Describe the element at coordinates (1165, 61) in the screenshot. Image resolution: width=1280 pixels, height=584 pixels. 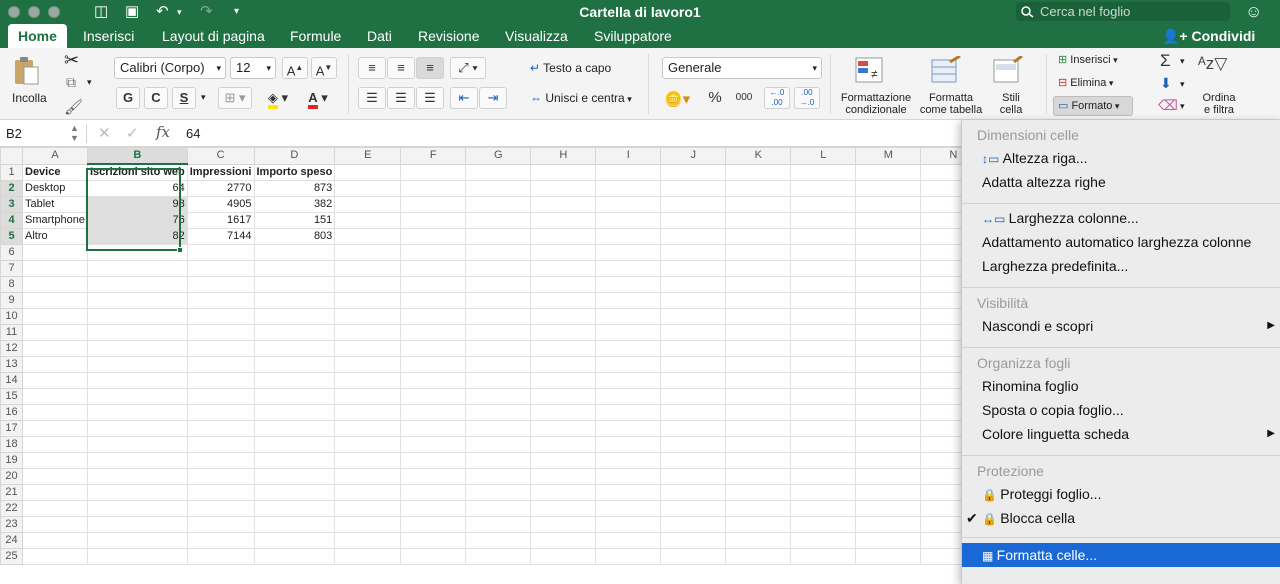
I see `autosum-icon: Σ` at that location.